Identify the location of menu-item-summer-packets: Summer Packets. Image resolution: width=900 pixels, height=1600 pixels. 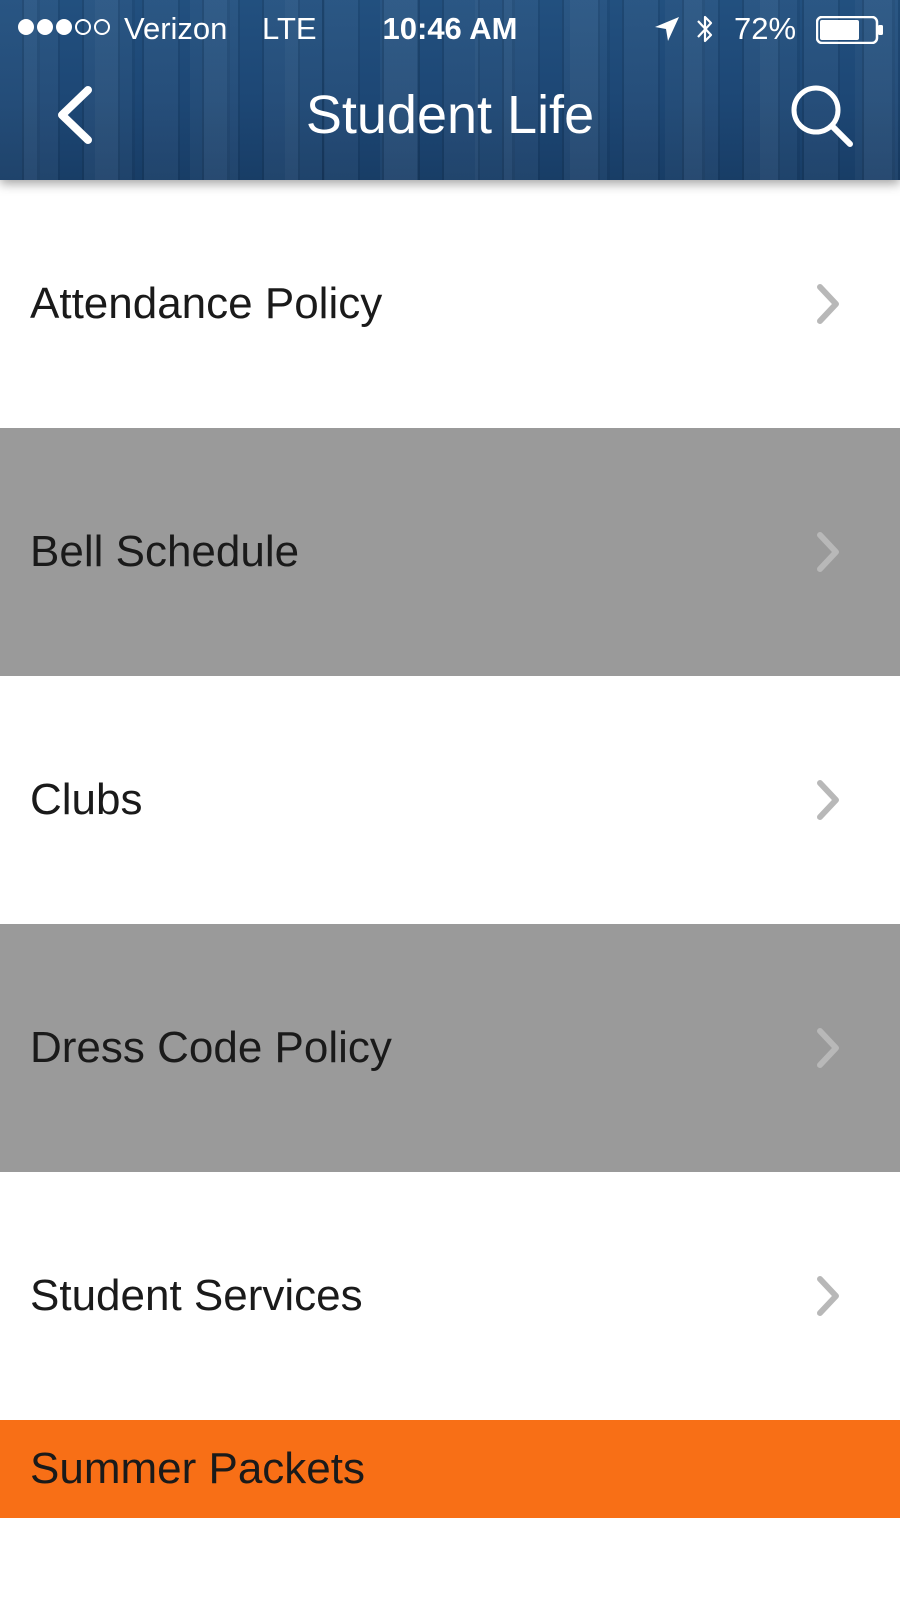
(450, 1469).